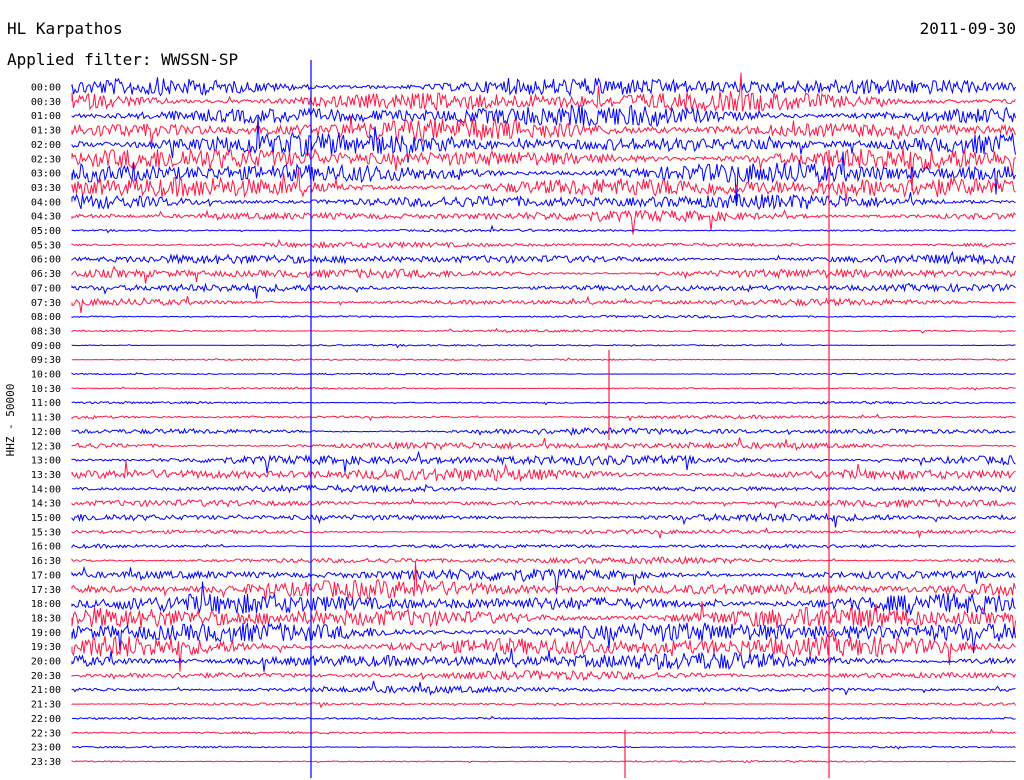  What do you see at coordinates (46, 461) in the screenshot?
I see `time-label-1300: 13:00` at bounding box center [46, 461].